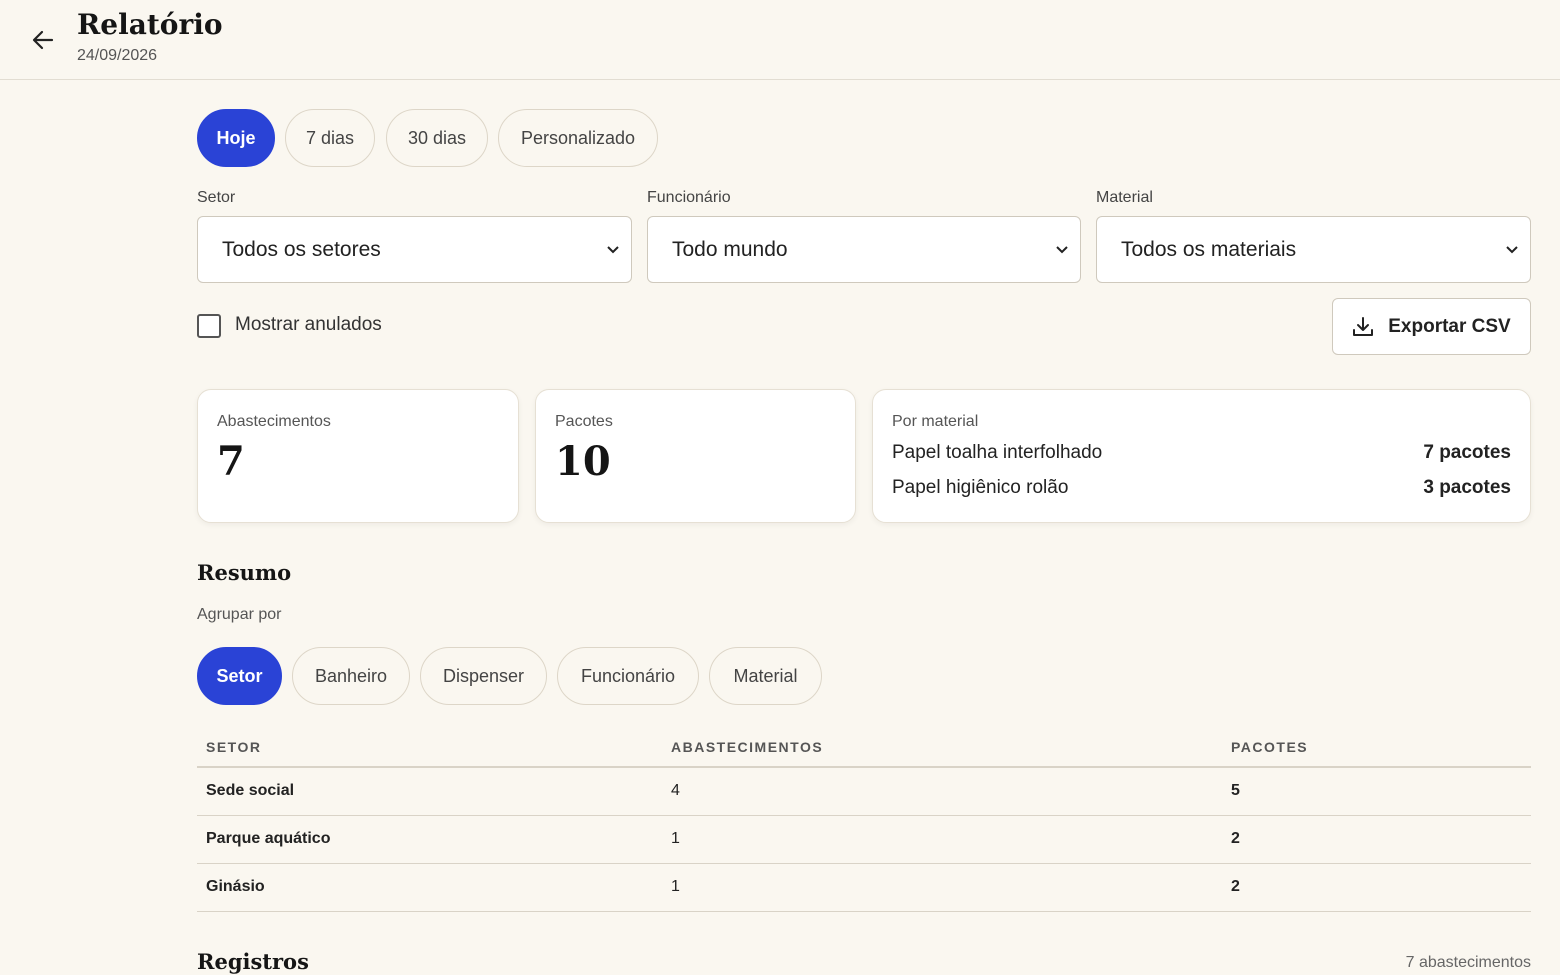 The image size is (1560, 975). What do you see at coordinates (1449, 326) in the screenshot?
I see `export-csv-label: Exportar CSV` at bounding box center [1449, 326].